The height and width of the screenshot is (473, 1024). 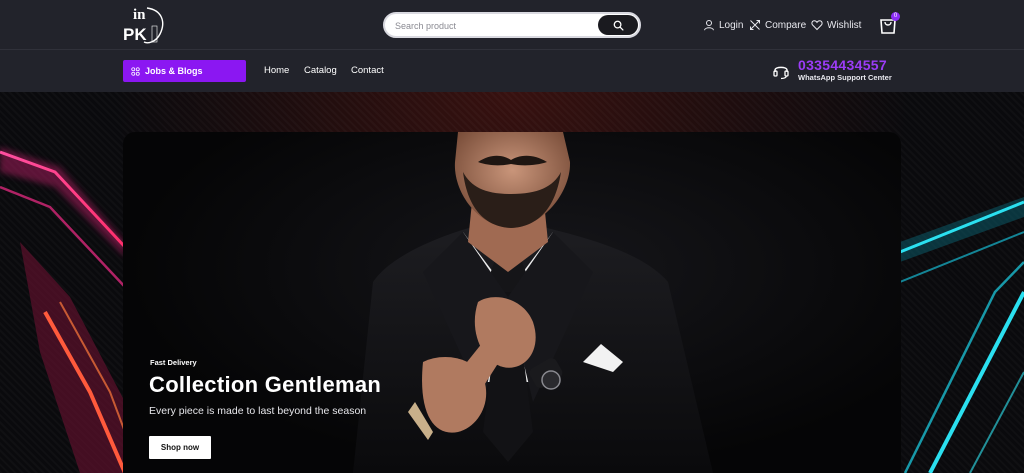 What do you see at coordinates (135, 71) in the screenshot?
I see `grid-icon` at bounding box center [135, 71].